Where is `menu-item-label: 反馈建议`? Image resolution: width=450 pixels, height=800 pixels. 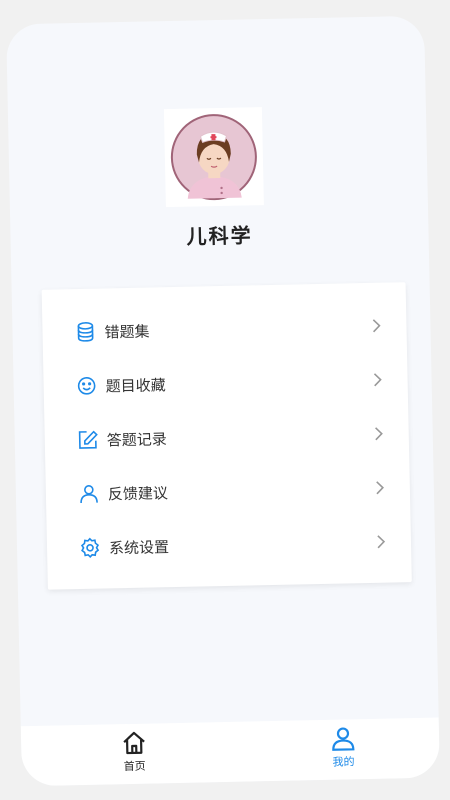 menu-item-label: 反馈建议 is located at coordinates (138, 493).